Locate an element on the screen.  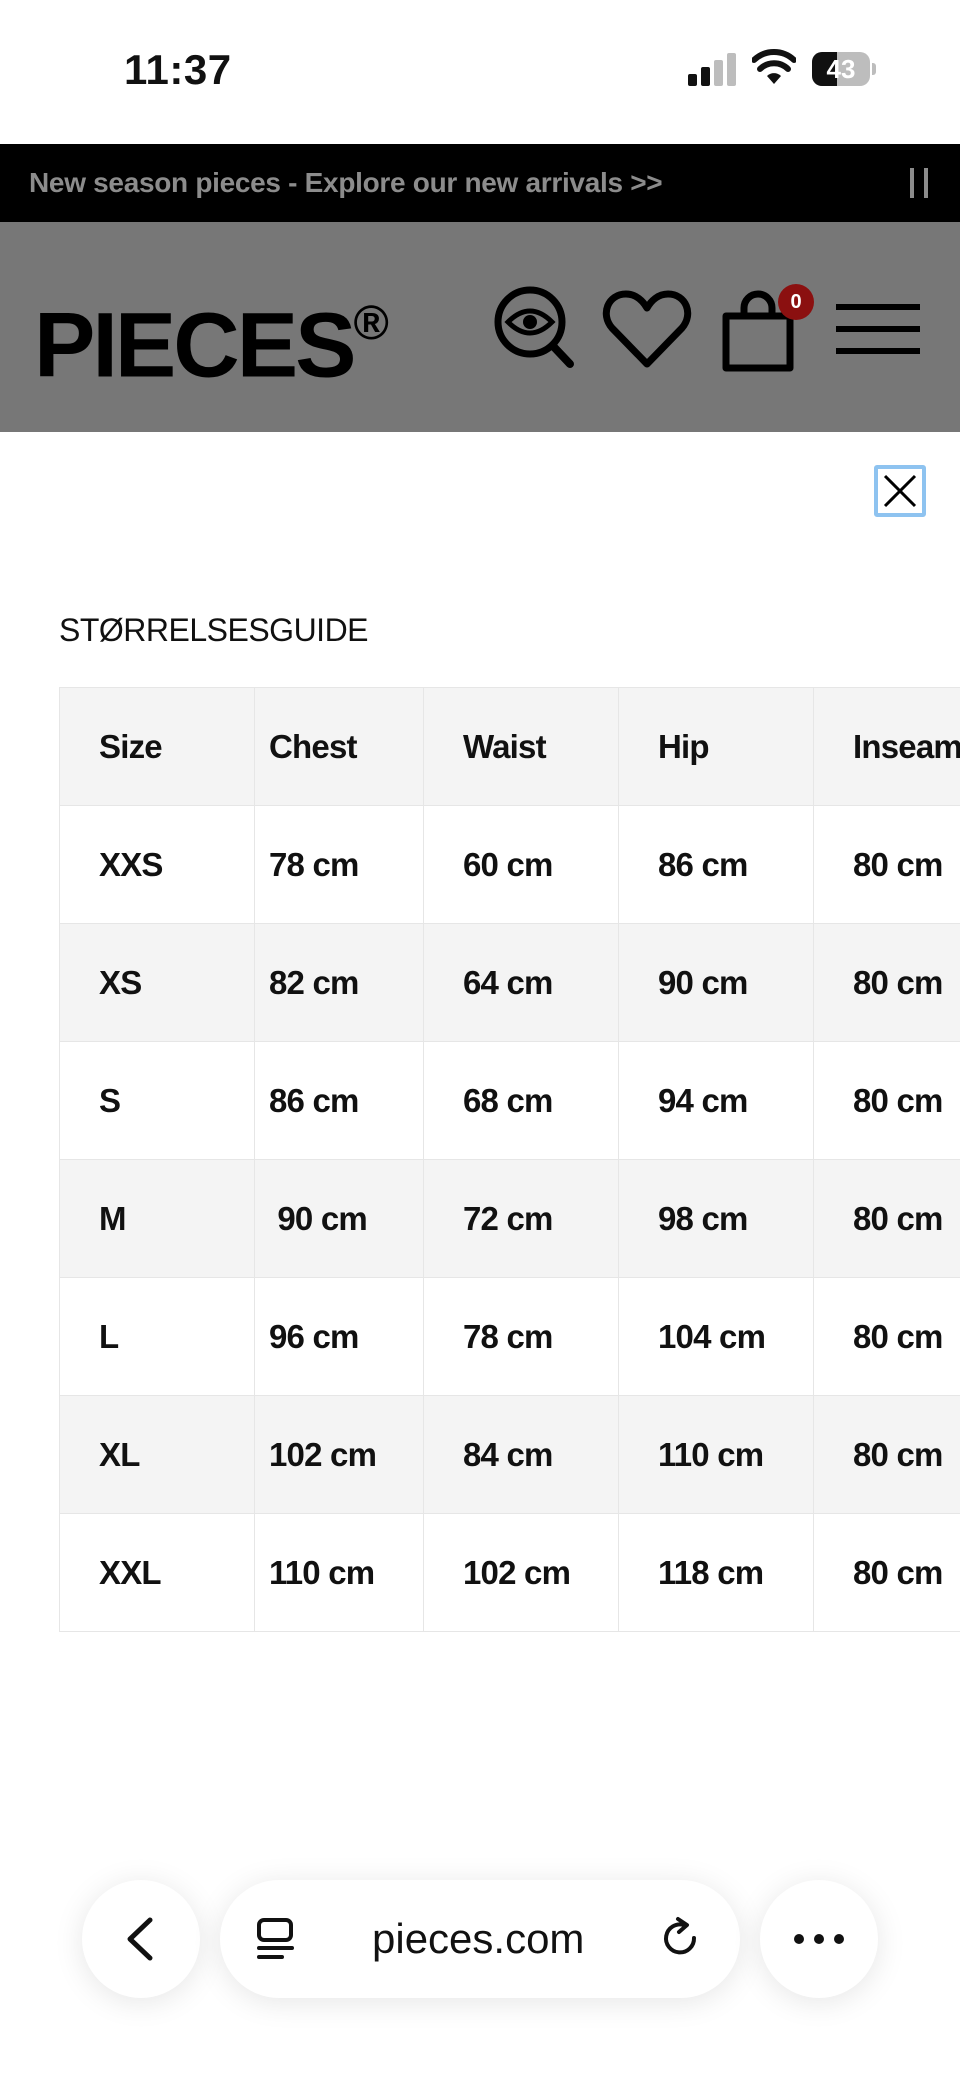
chest-cell: 86 cm is located at coordinates (339, 1100).